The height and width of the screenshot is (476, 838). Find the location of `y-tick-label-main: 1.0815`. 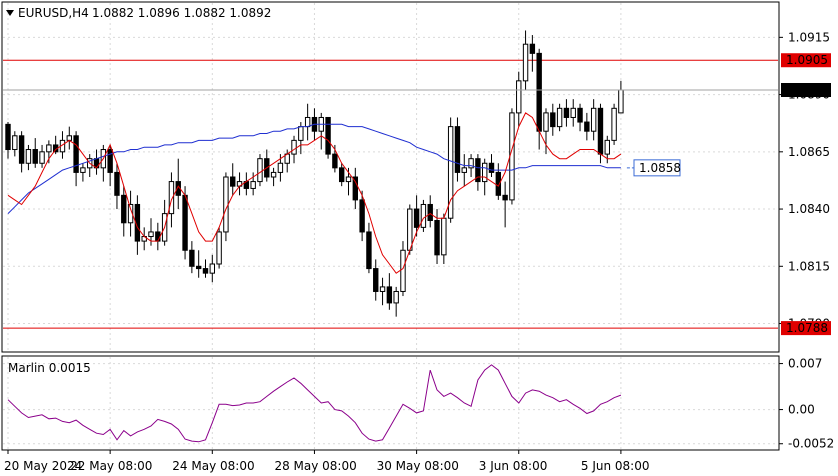

y-tick-label-main: 1.0815 is located at coordinates (809, 266).